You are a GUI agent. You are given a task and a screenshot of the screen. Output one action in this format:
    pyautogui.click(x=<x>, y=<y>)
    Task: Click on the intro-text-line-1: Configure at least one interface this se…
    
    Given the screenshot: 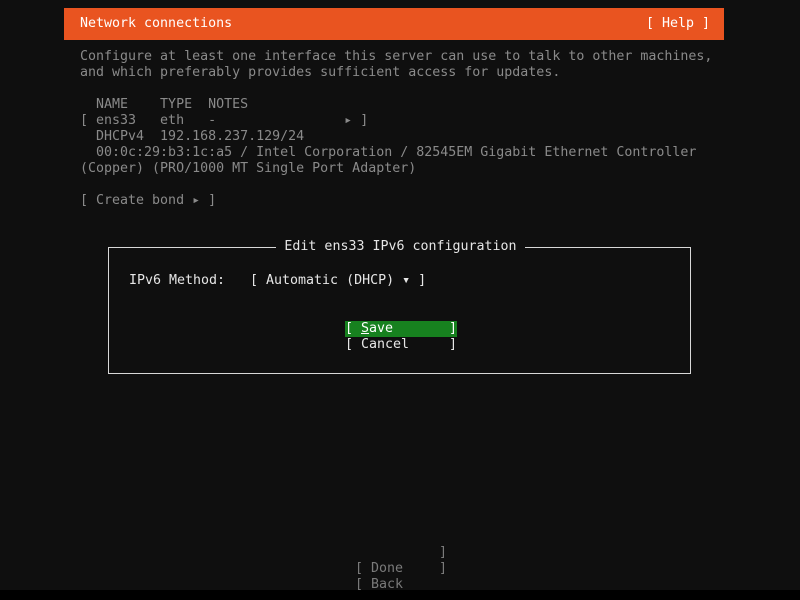 What is the action you would take?
    pyautogui.click(x=396, y=56)
    